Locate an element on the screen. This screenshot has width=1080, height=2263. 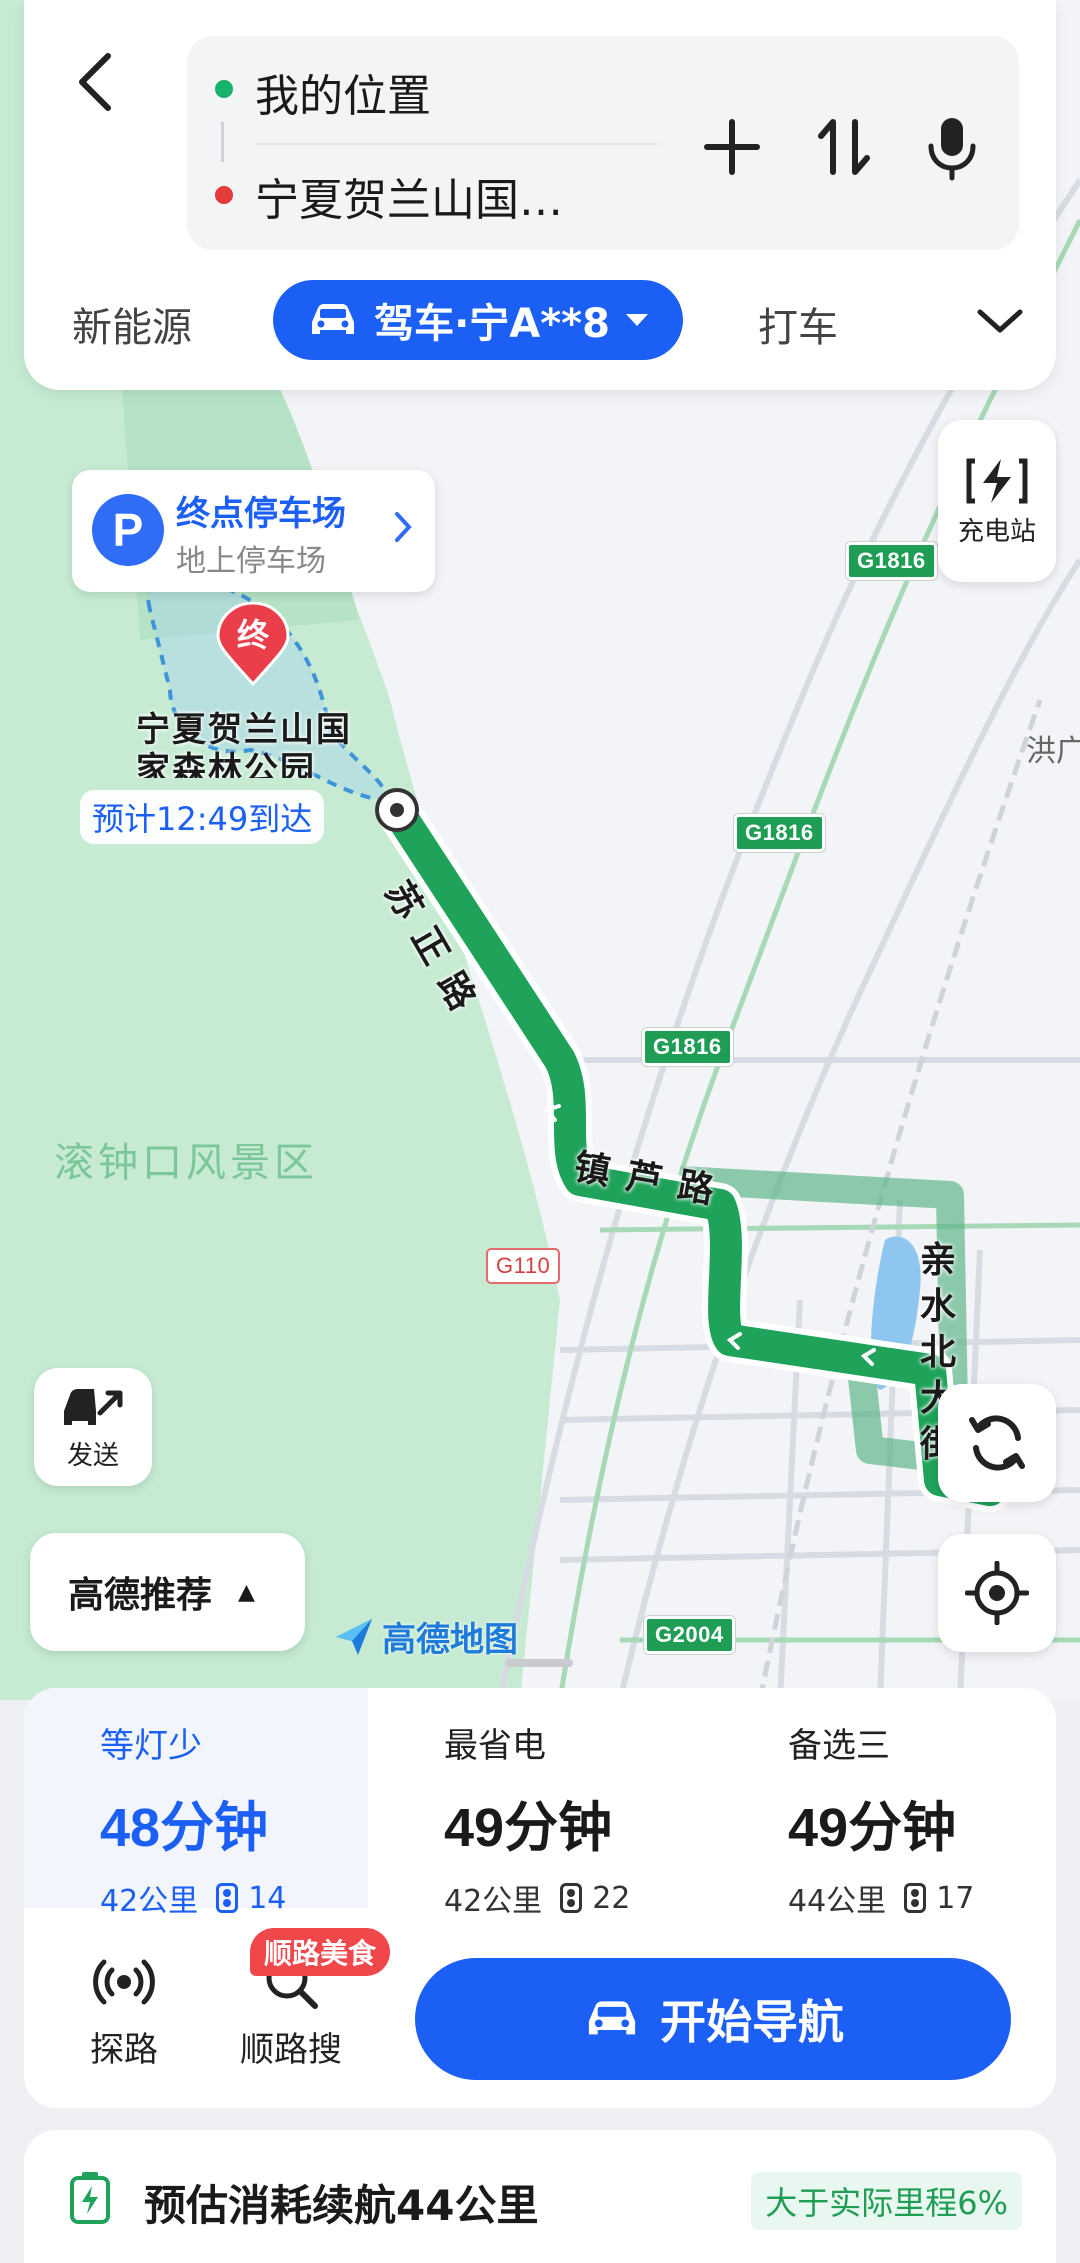
locate-icon is located at coordinates (997, 1593).